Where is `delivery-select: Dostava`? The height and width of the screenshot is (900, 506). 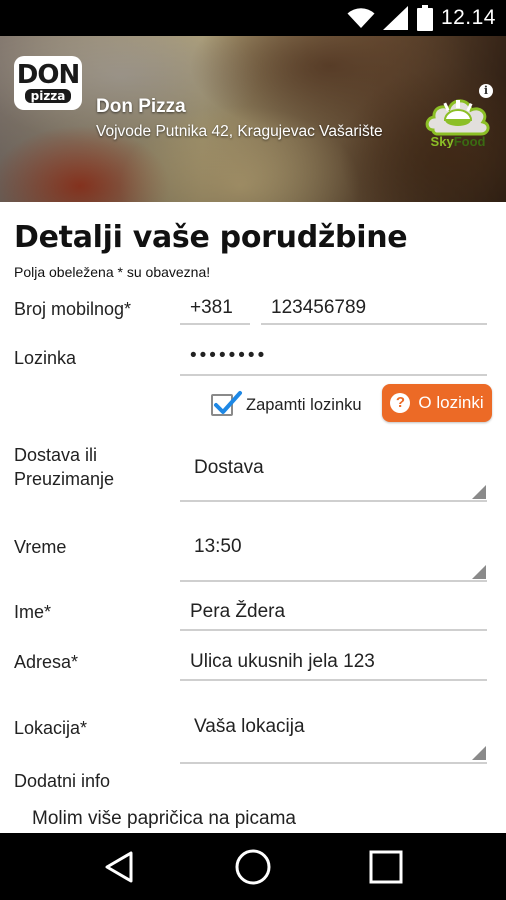 delivery-select: Dostava is located at coordinates (229, 468).